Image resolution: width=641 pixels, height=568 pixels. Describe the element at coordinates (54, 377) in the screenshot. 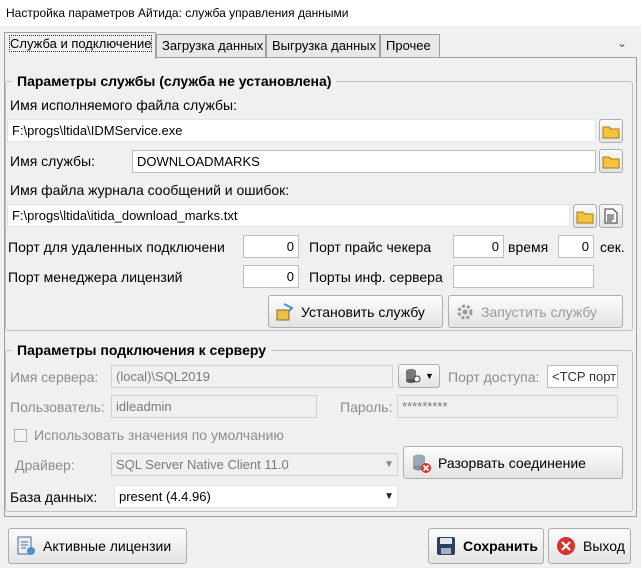

I see `server-name-label: Имя сервера:` at that location.